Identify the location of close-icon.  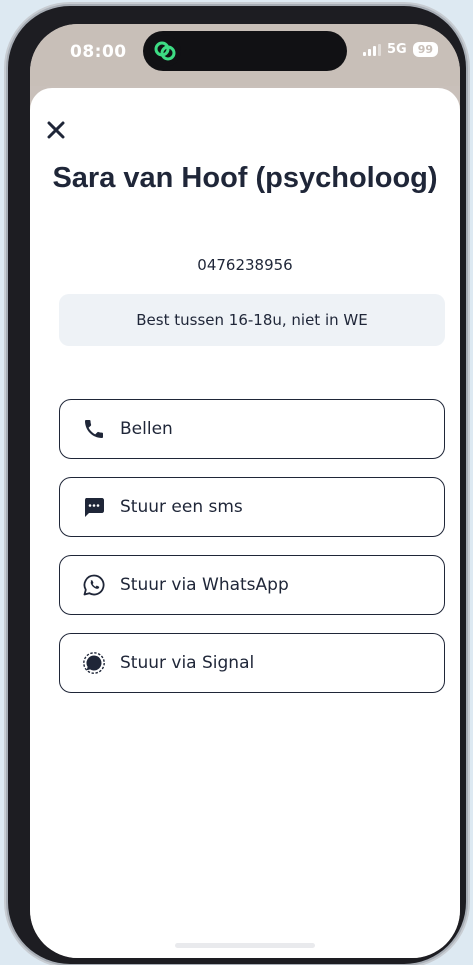
(56, 130).